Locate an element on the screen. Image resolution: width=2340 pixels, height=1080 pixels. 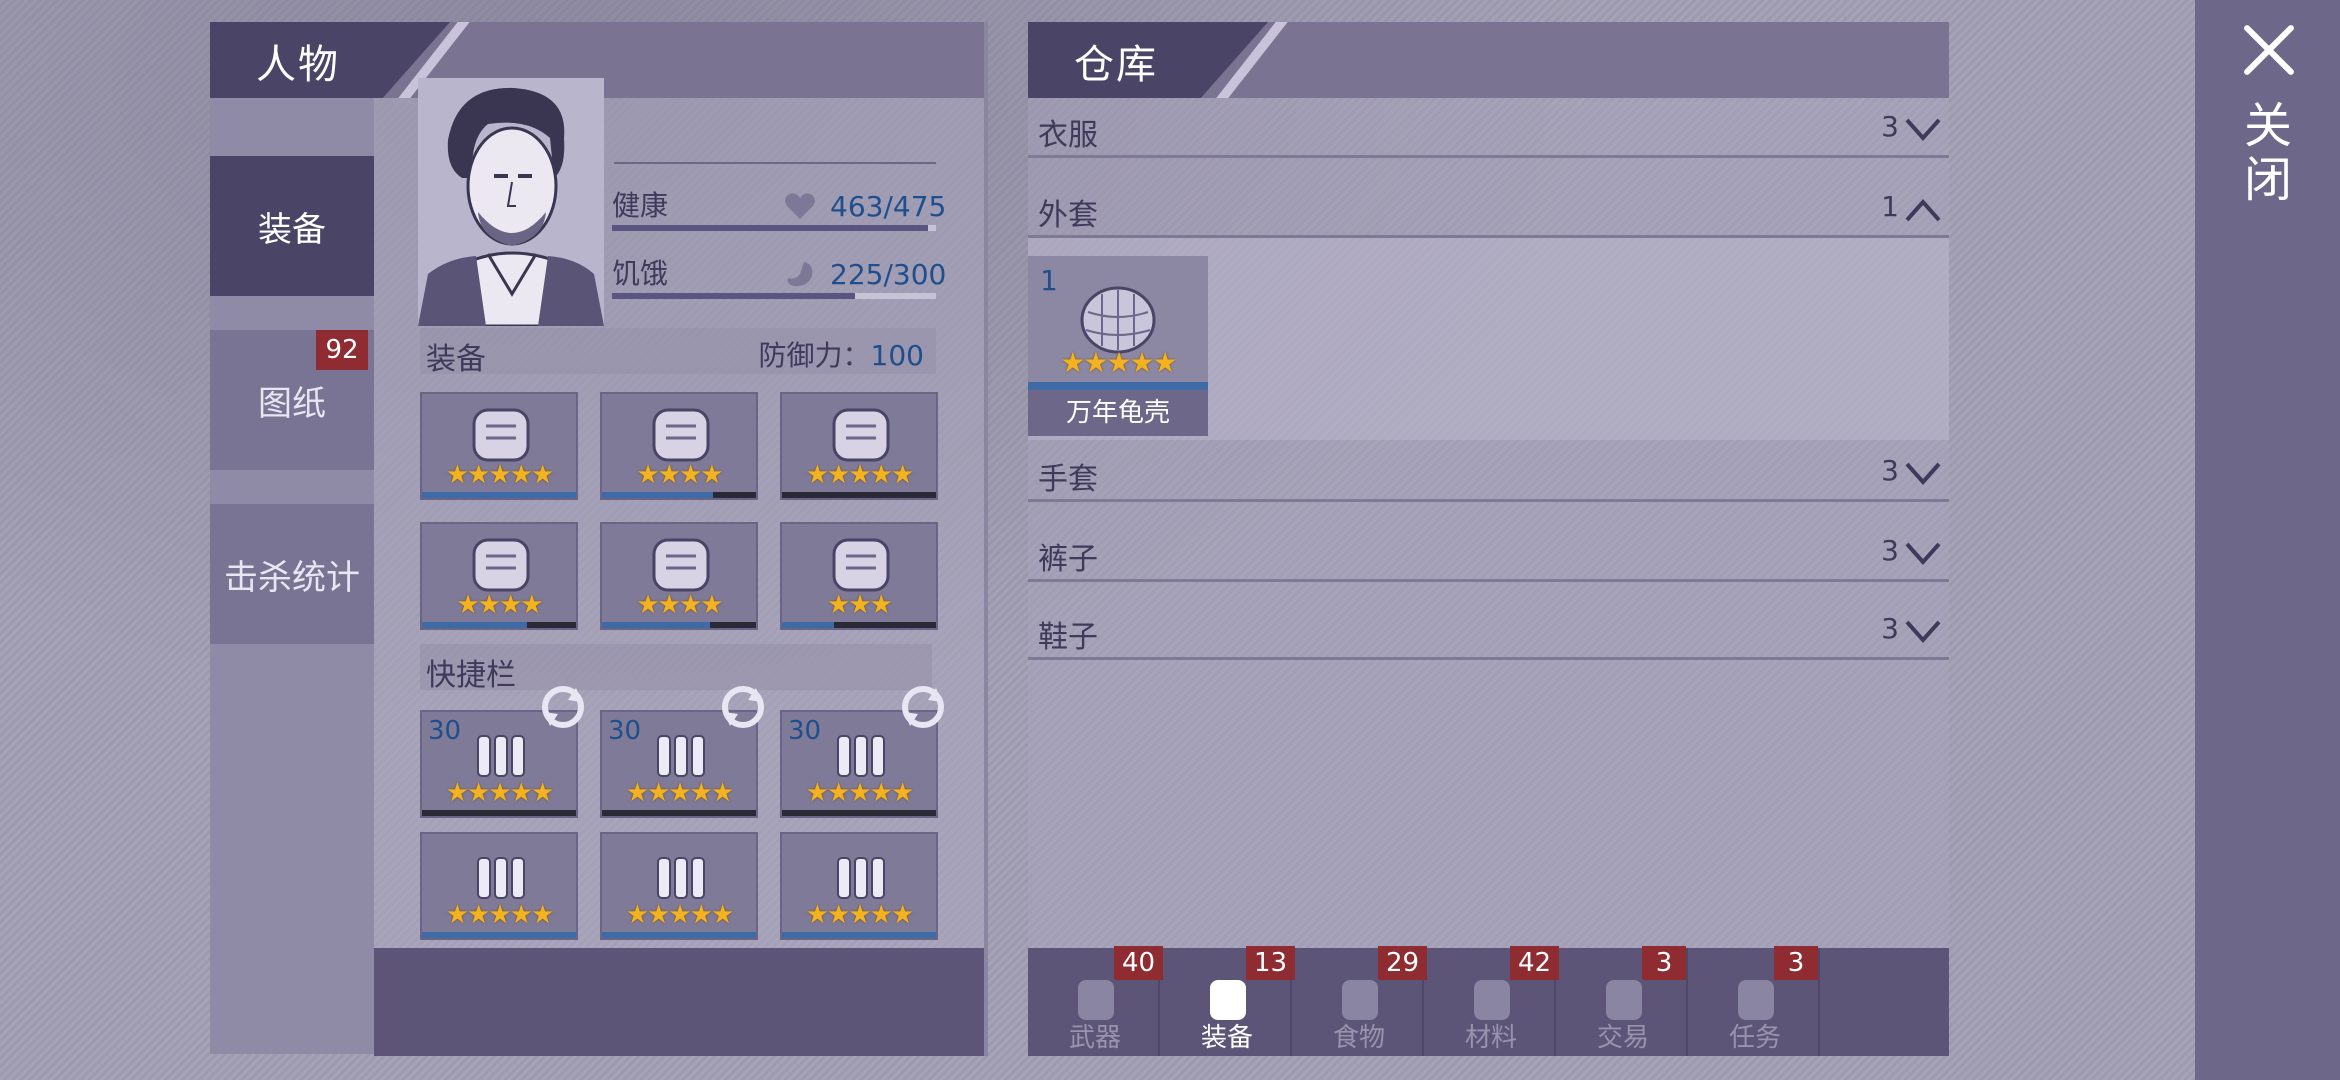
chevron-up-icon is located at coordinates (1923, 208).